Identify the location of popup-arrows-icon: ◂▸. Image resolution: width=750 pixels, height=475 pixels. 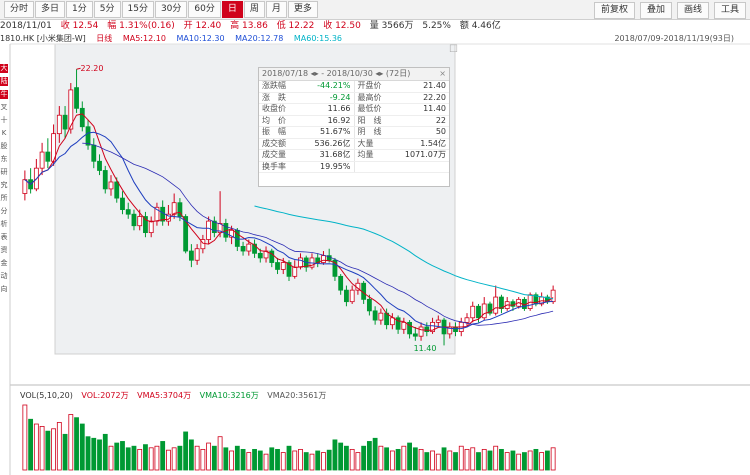
(315, 73).